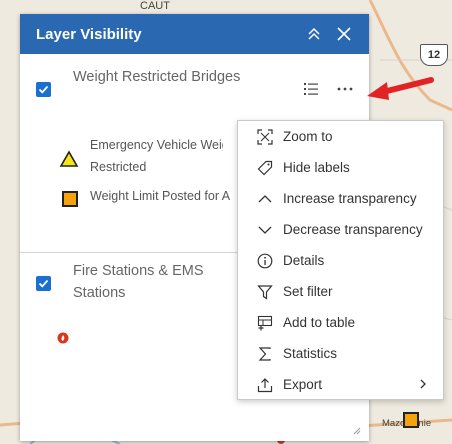 This screenshot has height=444, width=452. Describe the element at coordinates (118, 167) in the screenshot. I see `legend-label-restricted: Restricted` at that location.